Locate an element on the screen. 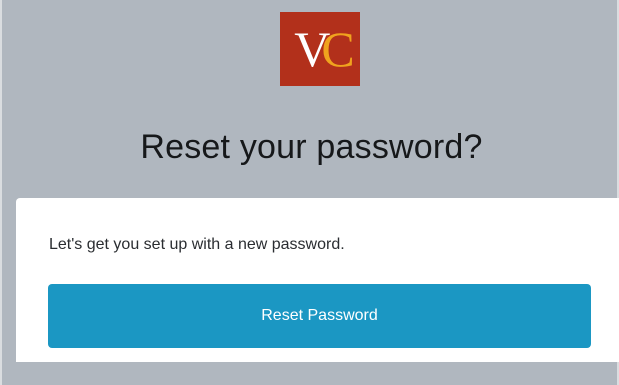 The image size is (619, 385). vc-logo: V C is located at coordinates (320, 49).